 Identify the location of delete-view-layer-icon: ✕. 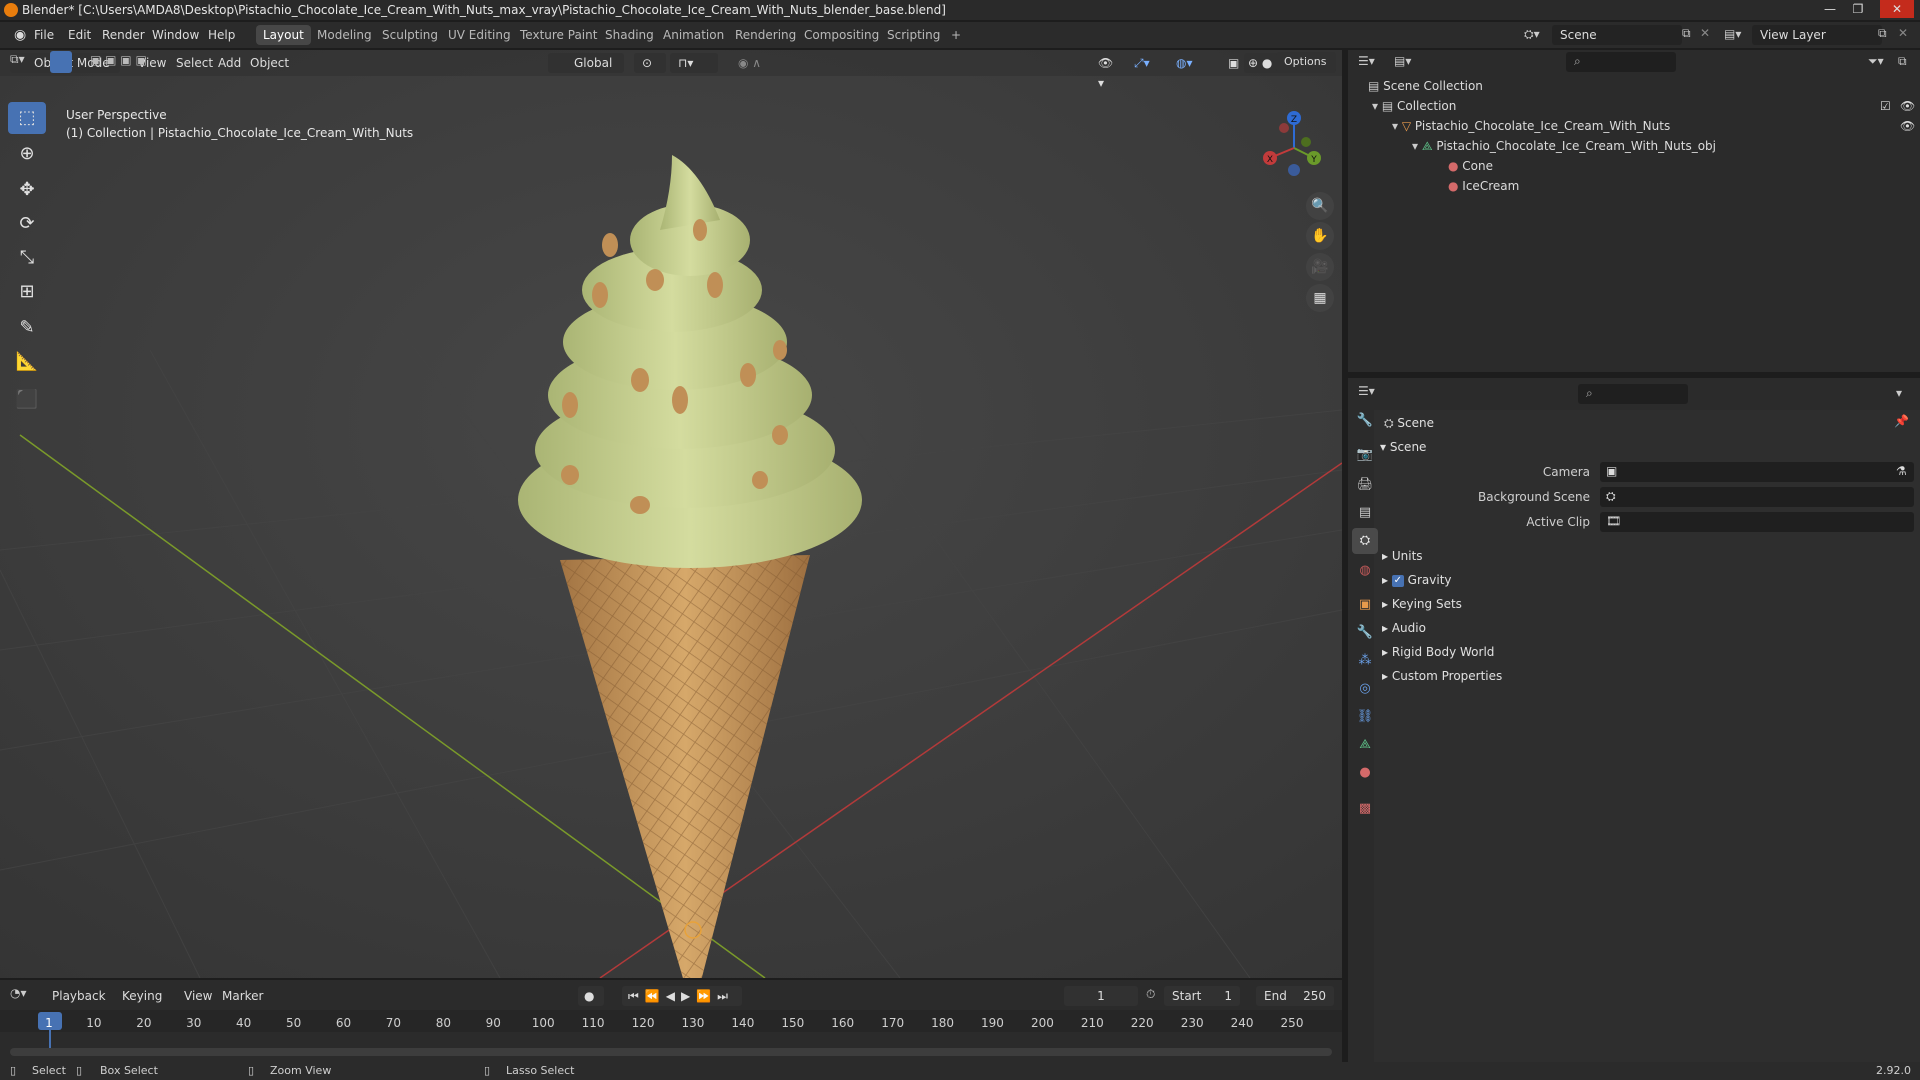
(1903, 33).